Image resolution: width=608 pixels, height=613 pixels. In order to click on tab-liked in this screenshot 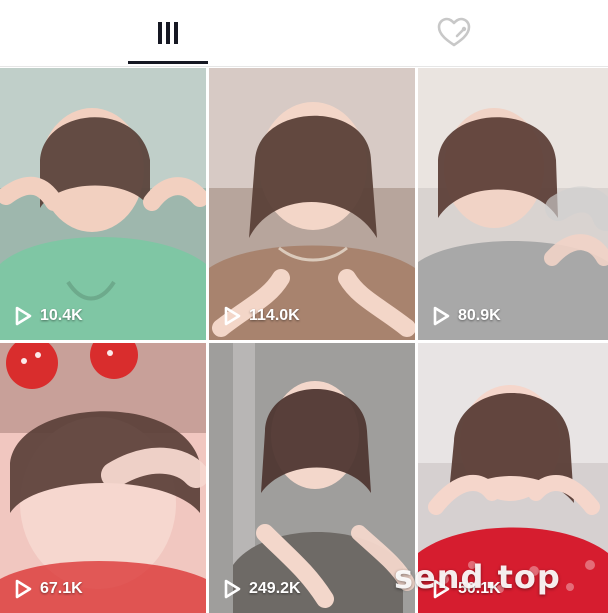, I will do `click(454, 33)`.